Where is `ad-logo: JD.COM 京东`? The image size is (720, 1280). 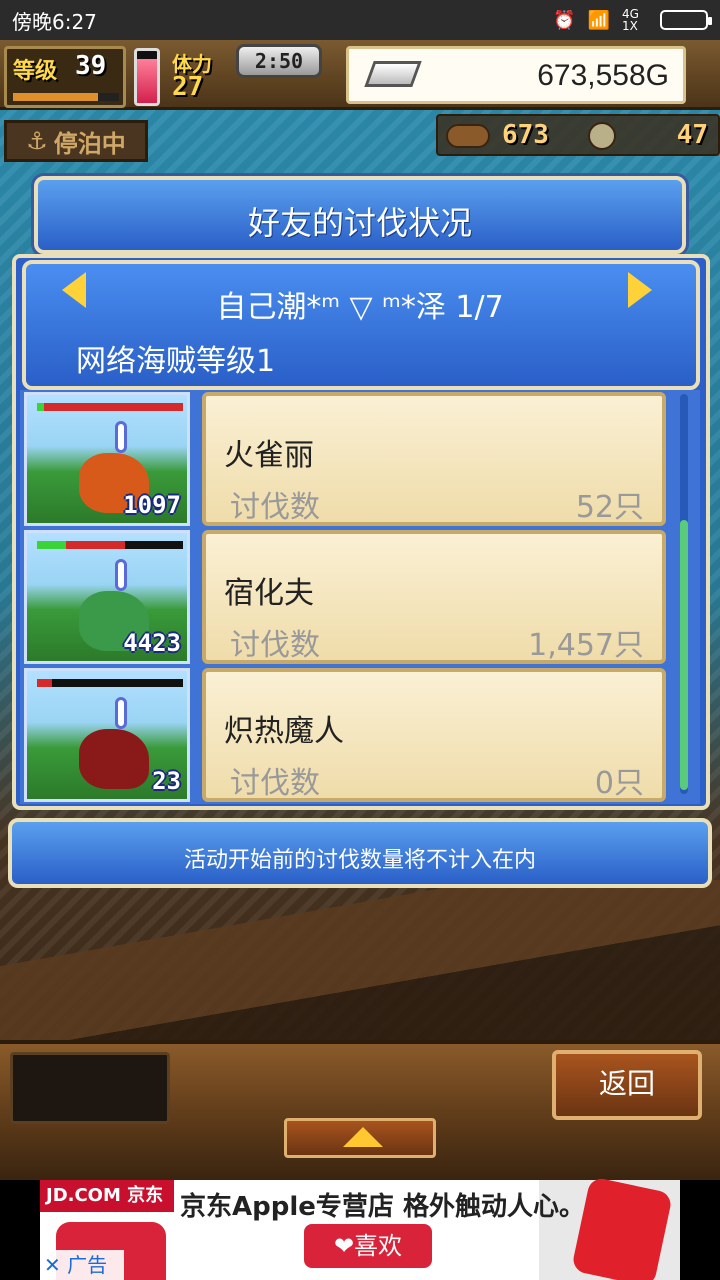
ad-logo: JD.COM 京东 is located at coordinates (107, 1196).